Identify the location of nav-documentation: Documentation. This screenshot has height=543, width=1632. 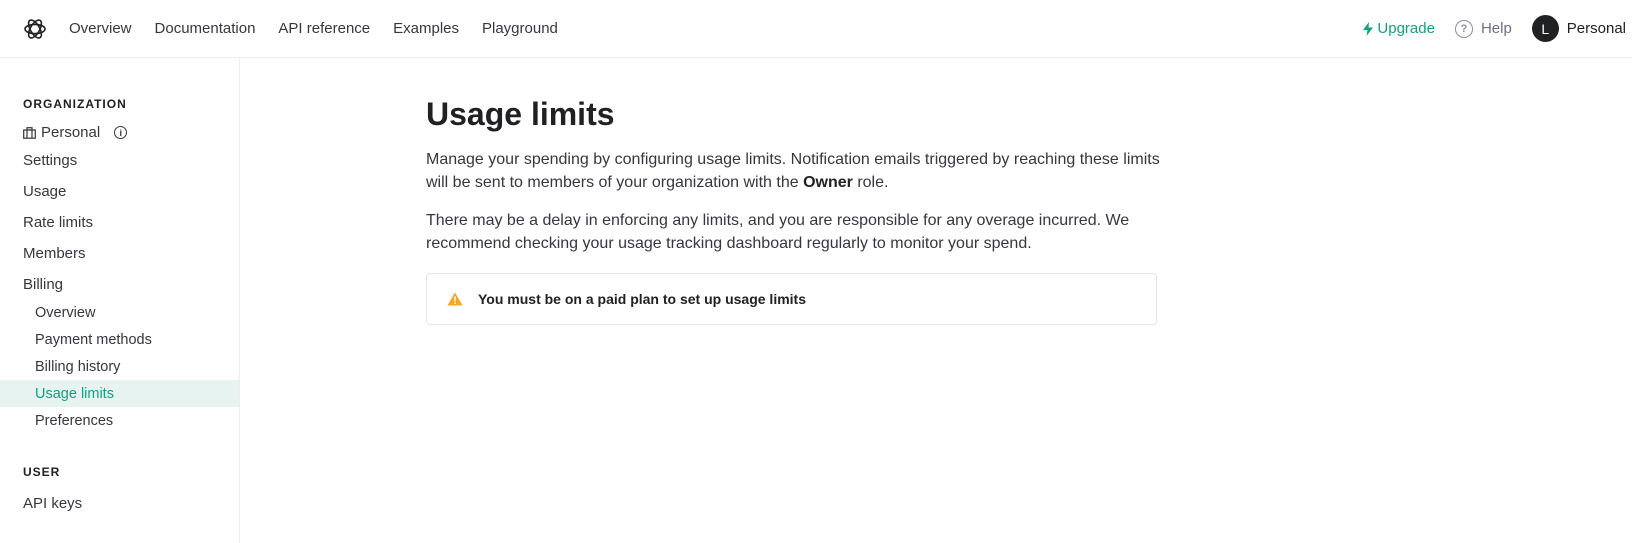
(205, 28).